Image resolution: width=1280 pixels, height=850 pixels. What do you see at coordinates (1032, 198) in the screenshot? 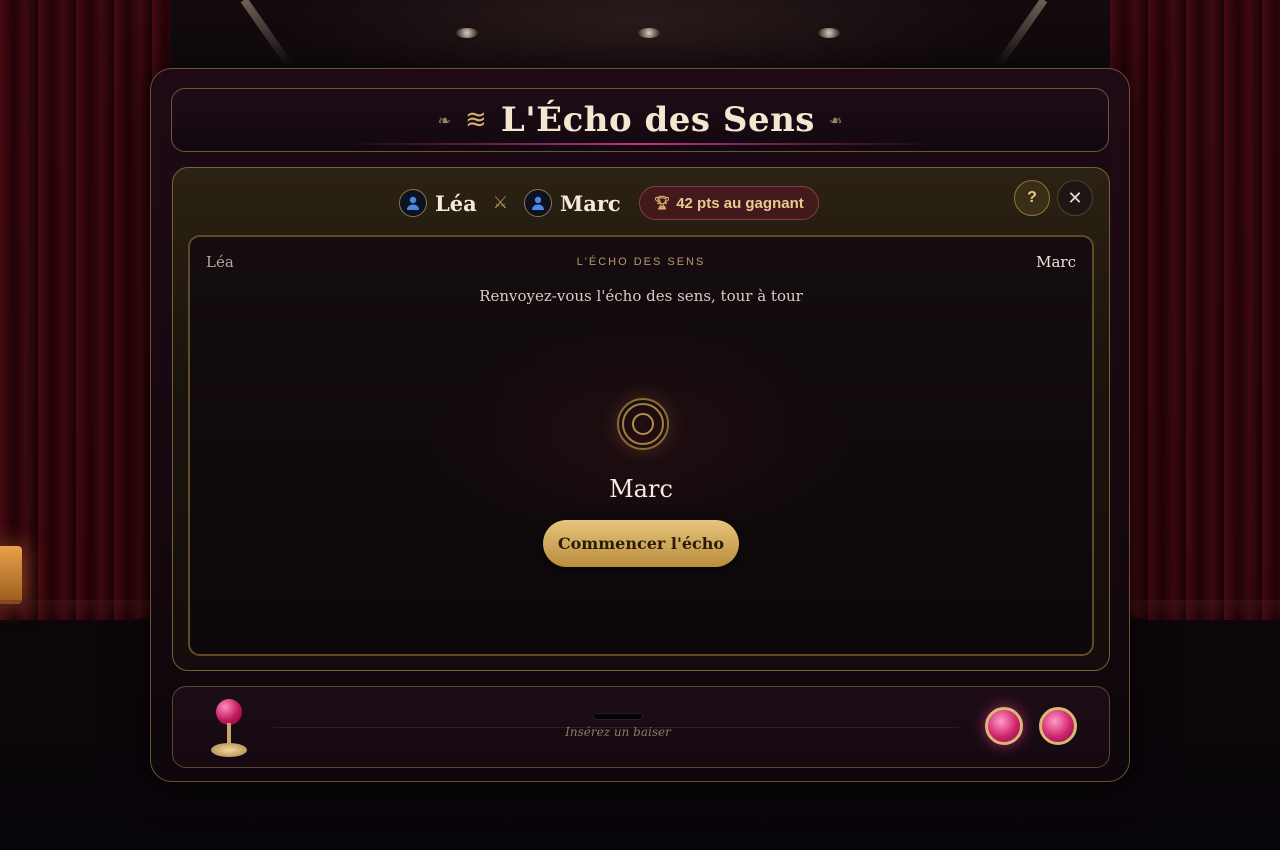
I see `help-button: ?` at bounding box center [1032, 198].